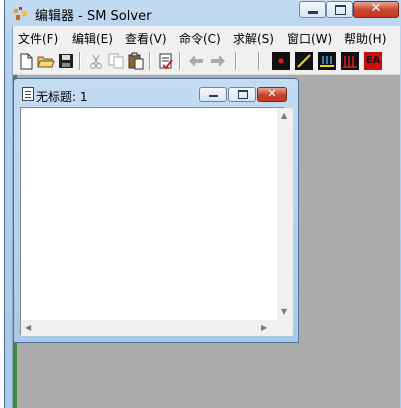  Describe the element at coordinates (304, 61) in the screenshot. I see `yellow-line-icon` at that location.